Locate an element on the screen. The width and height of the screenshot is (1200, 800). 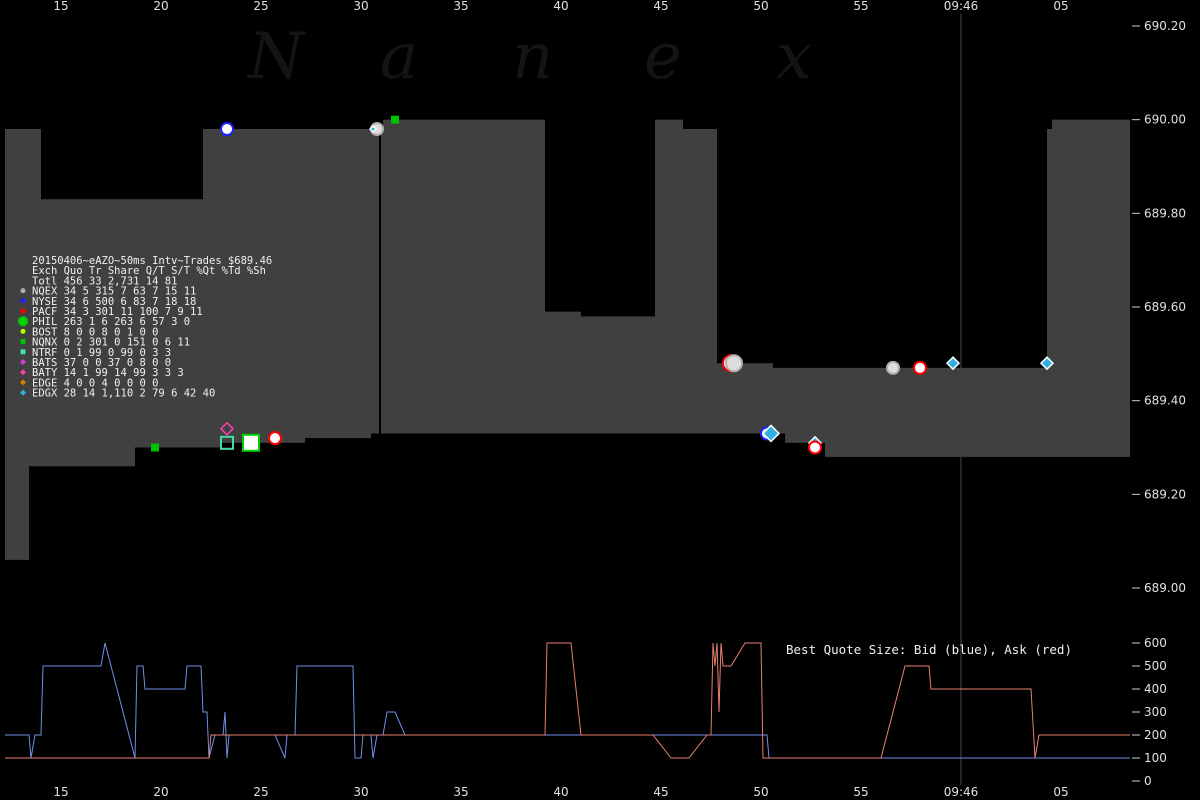
price-tick-label: 689.20 is located at coordinates (1165, 494).